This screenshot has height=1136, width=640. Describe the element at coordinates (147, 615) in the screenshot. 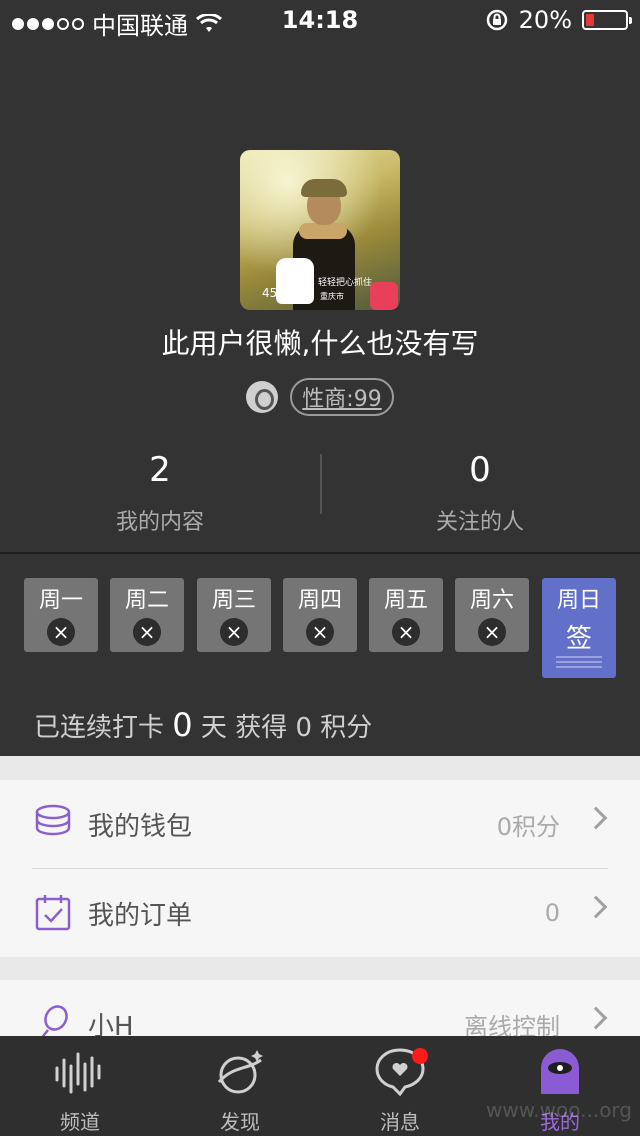

I see `day-tuesday: 周二 ×` at that location.